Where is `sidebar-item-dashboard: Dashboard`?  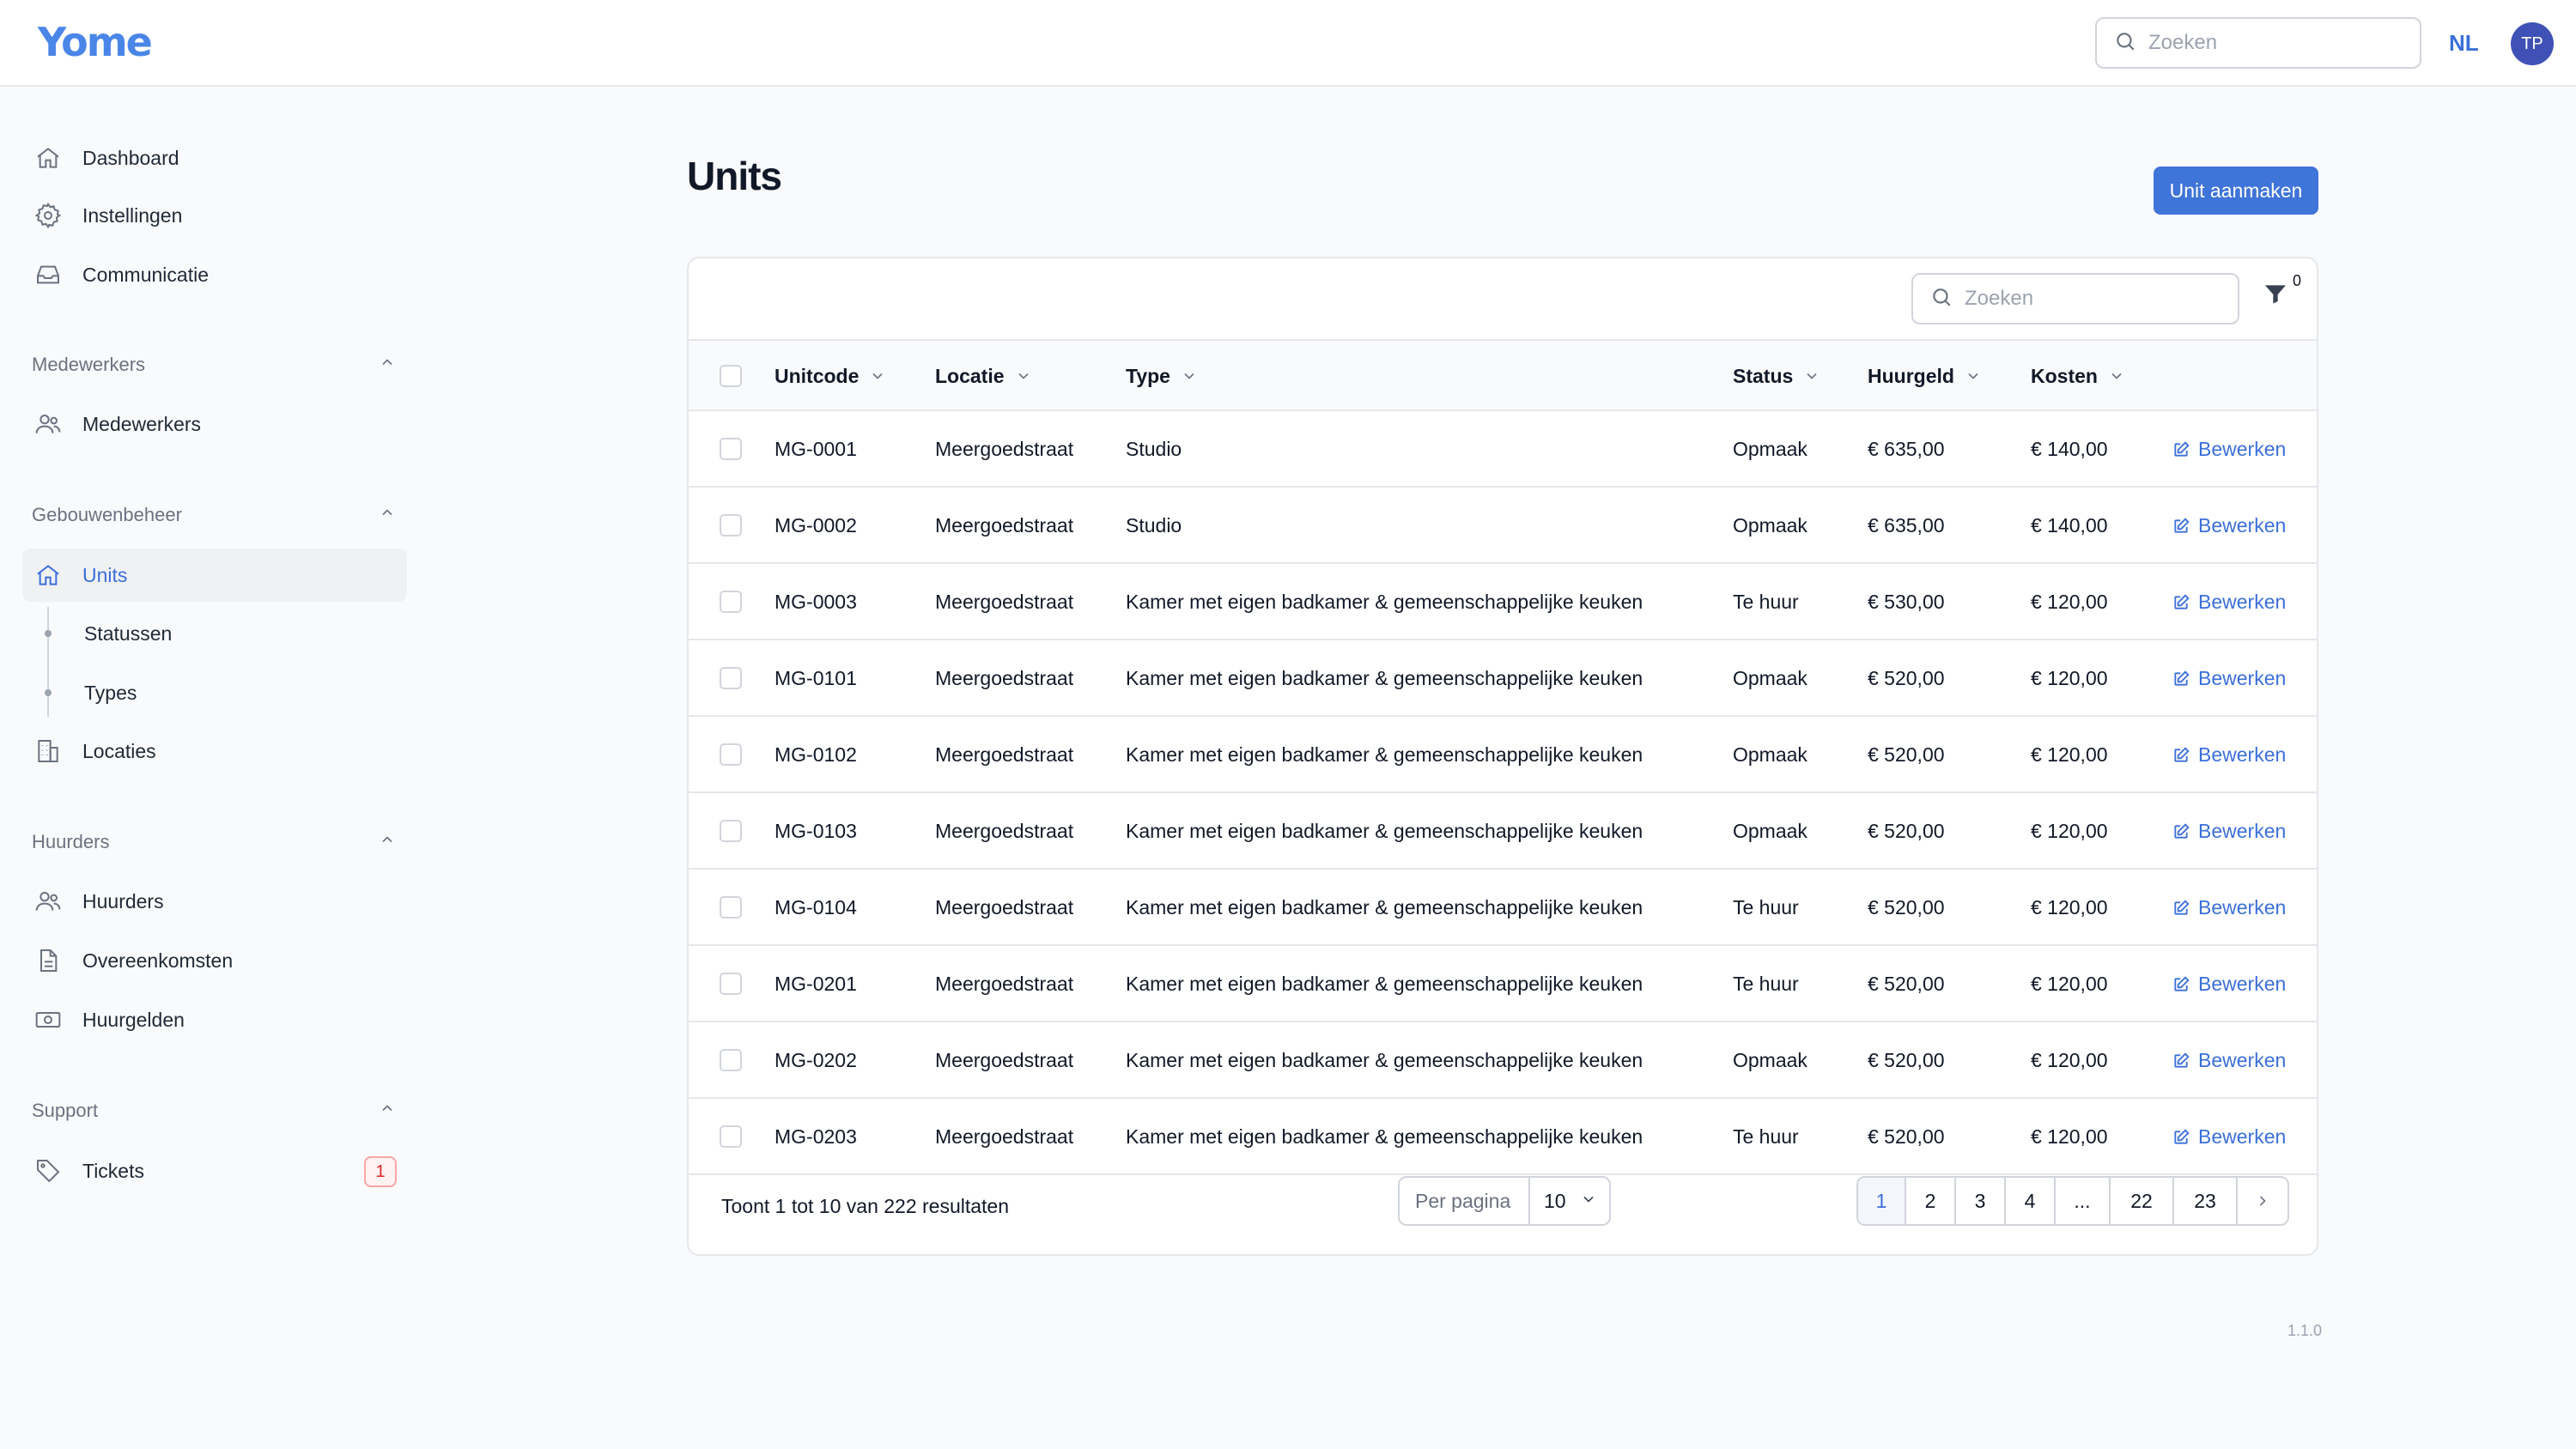 sidebar-item-dashboard: Dashboard is located at coordinates (214, 158).